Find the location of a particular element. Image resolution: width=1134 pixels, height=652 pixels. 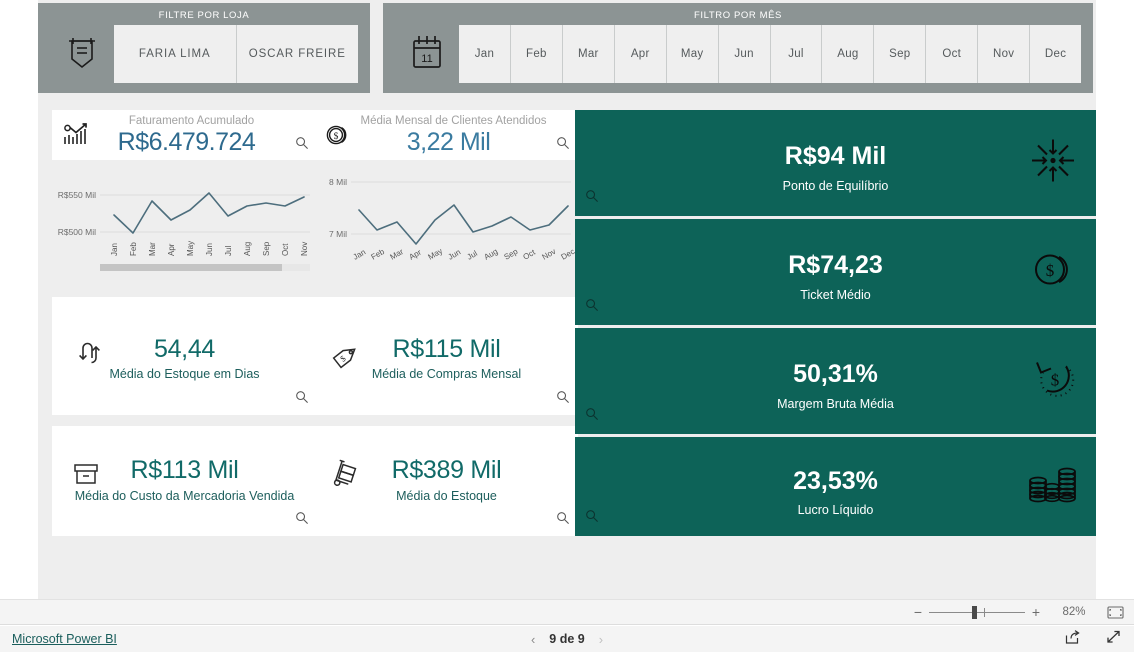

zoom-slider-thumb is located at coordinates (974, 612).